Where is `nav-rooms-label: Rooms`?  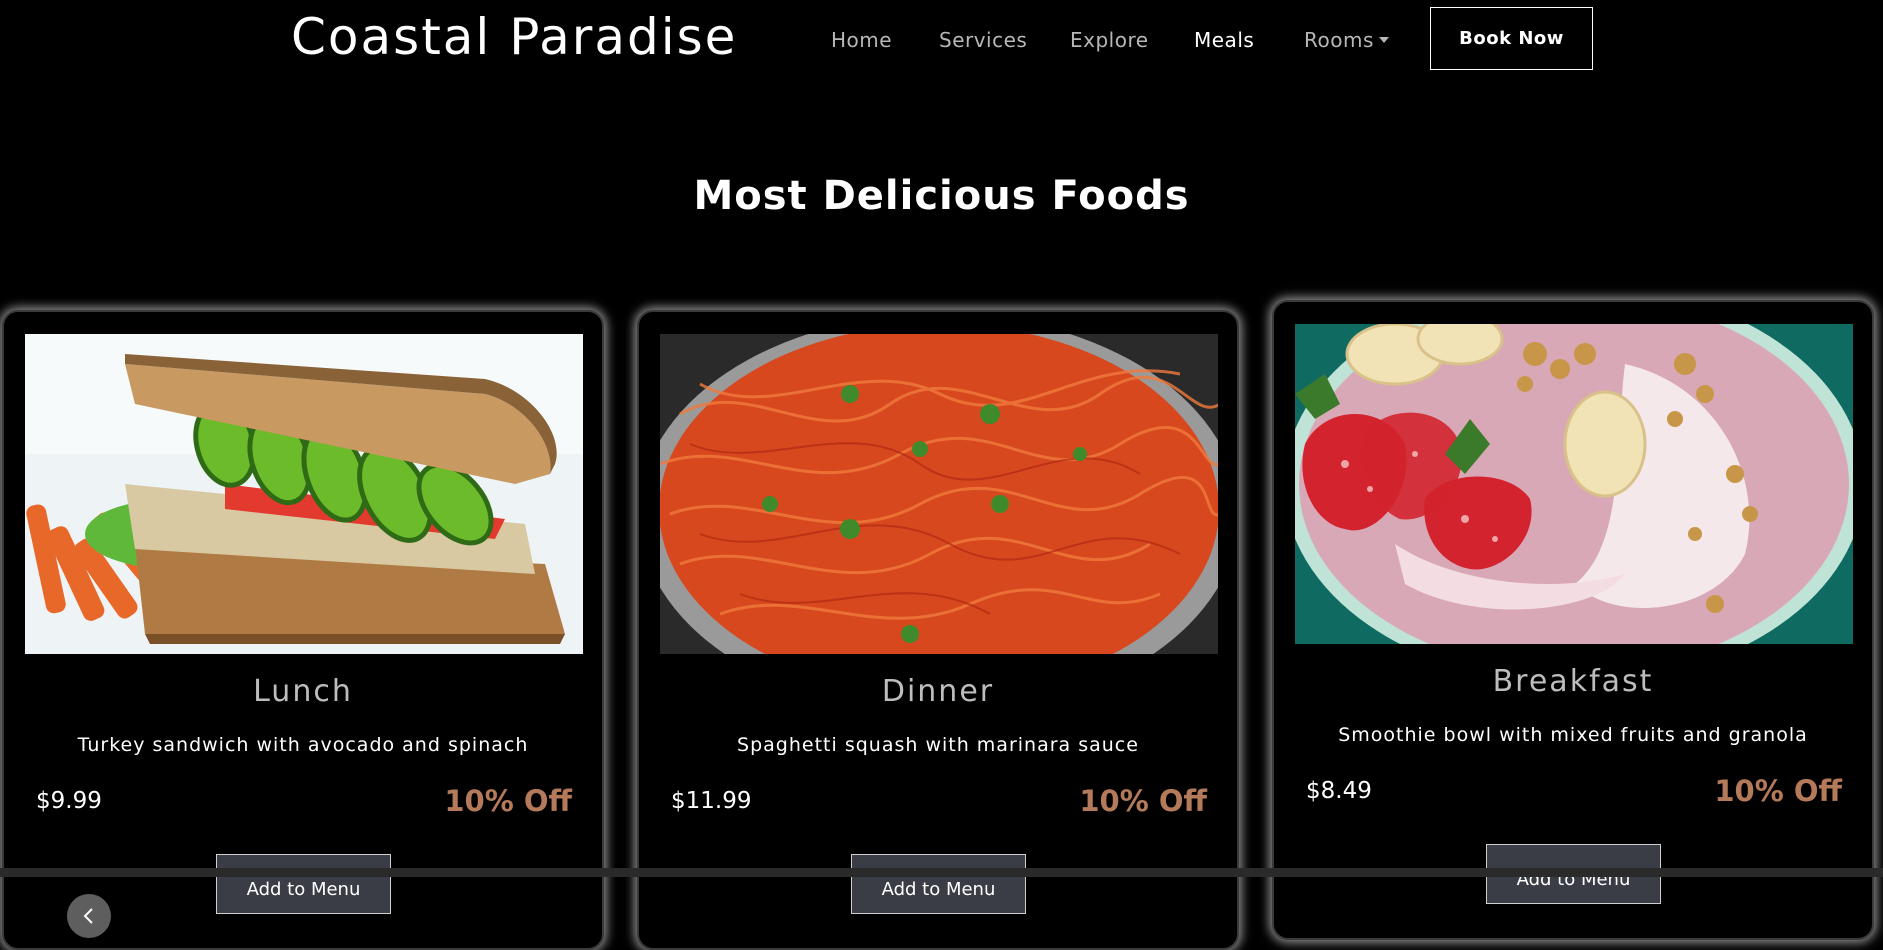
nav-rooms-label: Rooms is located at coordinates (1339, 40).